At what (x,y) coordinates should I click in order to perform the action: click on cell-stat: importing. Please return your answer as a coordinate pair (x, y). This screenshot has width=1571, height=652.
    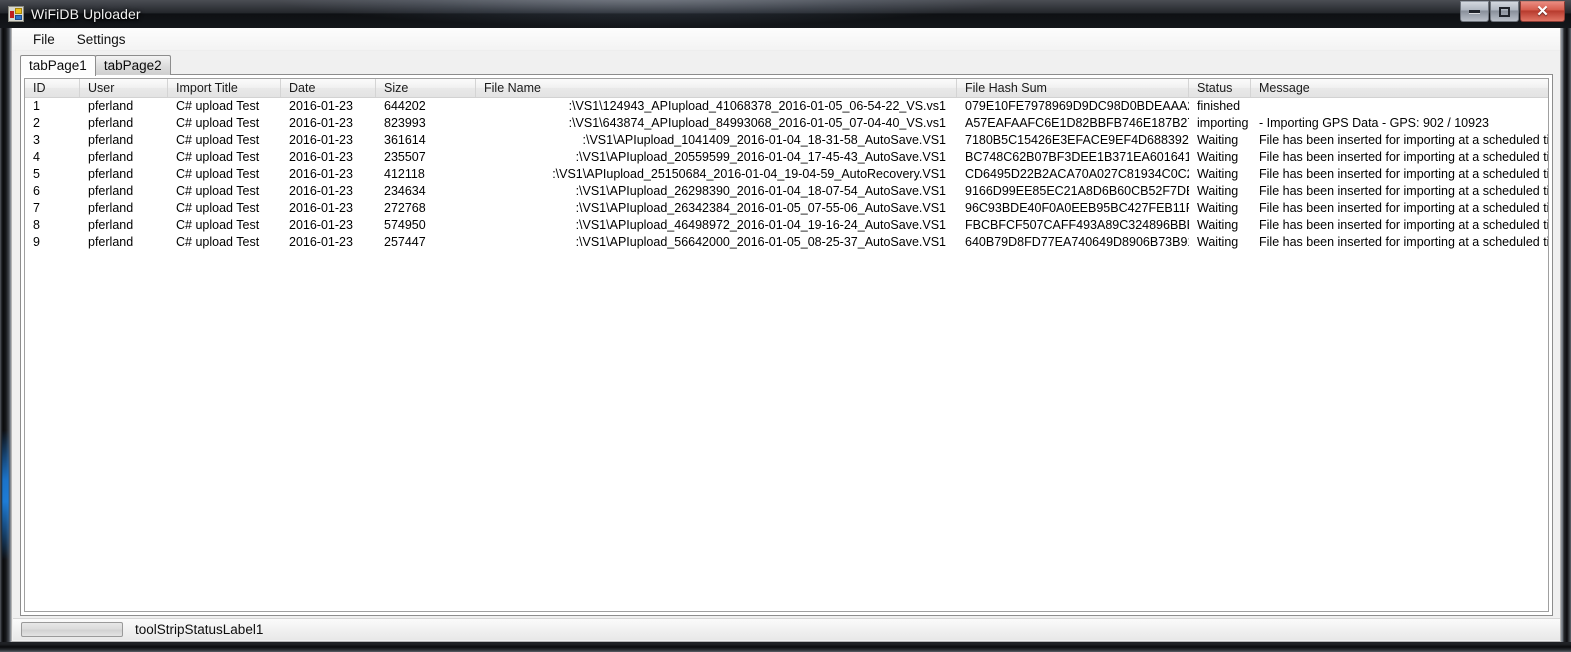
    Looking at the image, I should click on (1220, 123).